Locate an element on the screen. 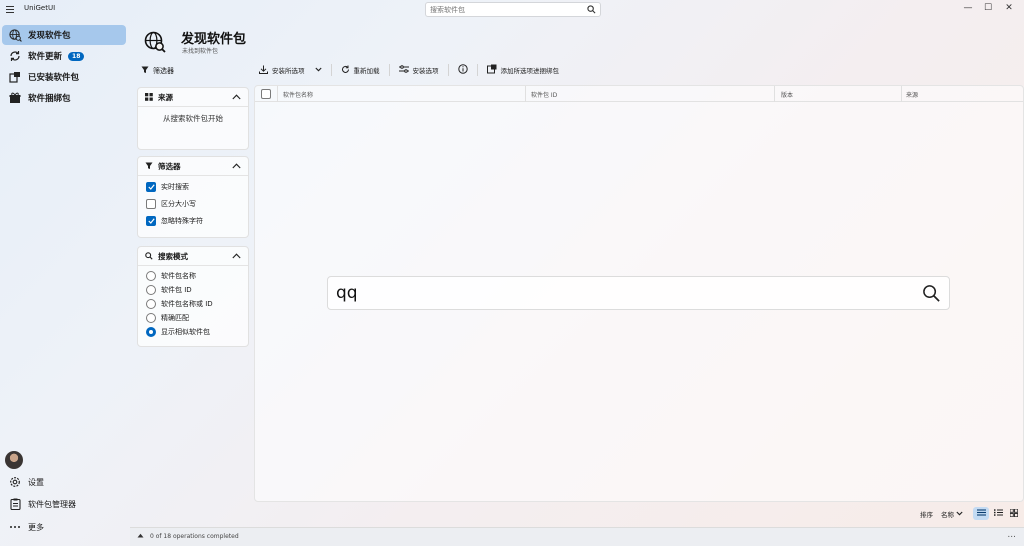  expand-operations-icon is located at coordinates (140, 536).